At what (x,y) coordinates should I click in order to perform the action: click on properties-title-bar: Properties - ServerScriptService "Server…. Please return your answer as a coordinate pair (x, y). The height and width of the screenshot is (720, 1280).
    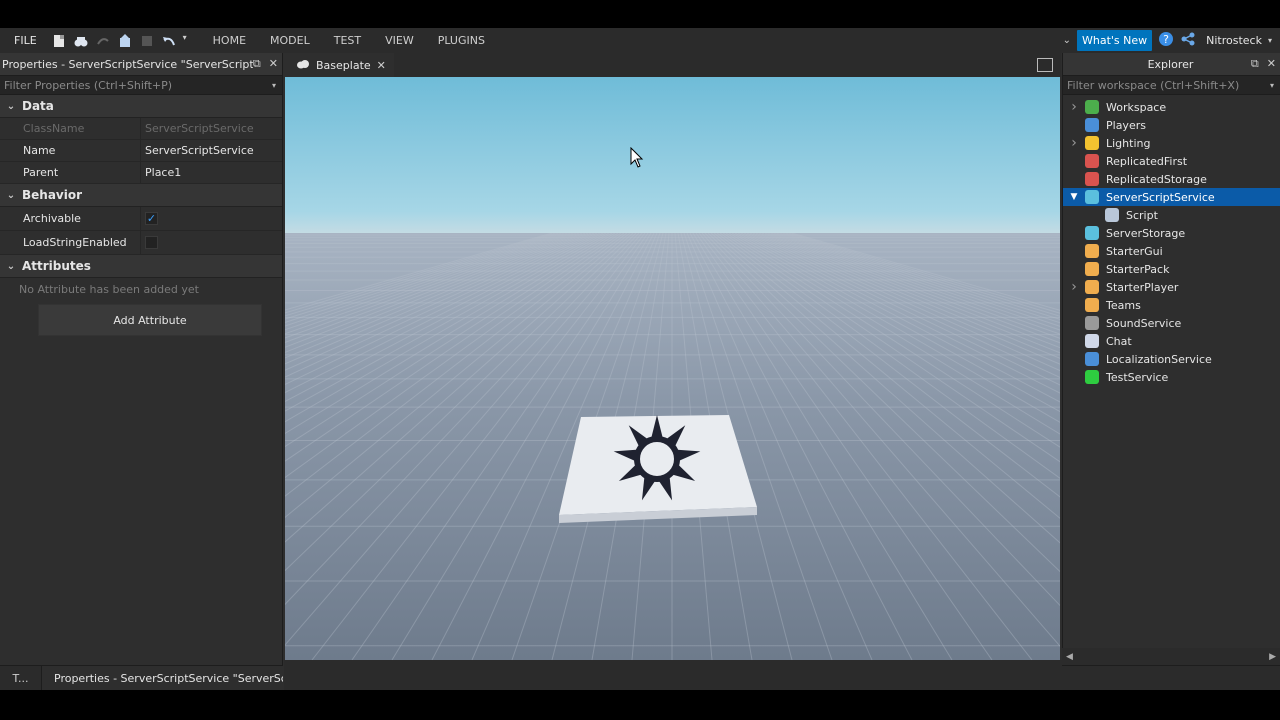
    Looking at the image, I should click on (141, 64).